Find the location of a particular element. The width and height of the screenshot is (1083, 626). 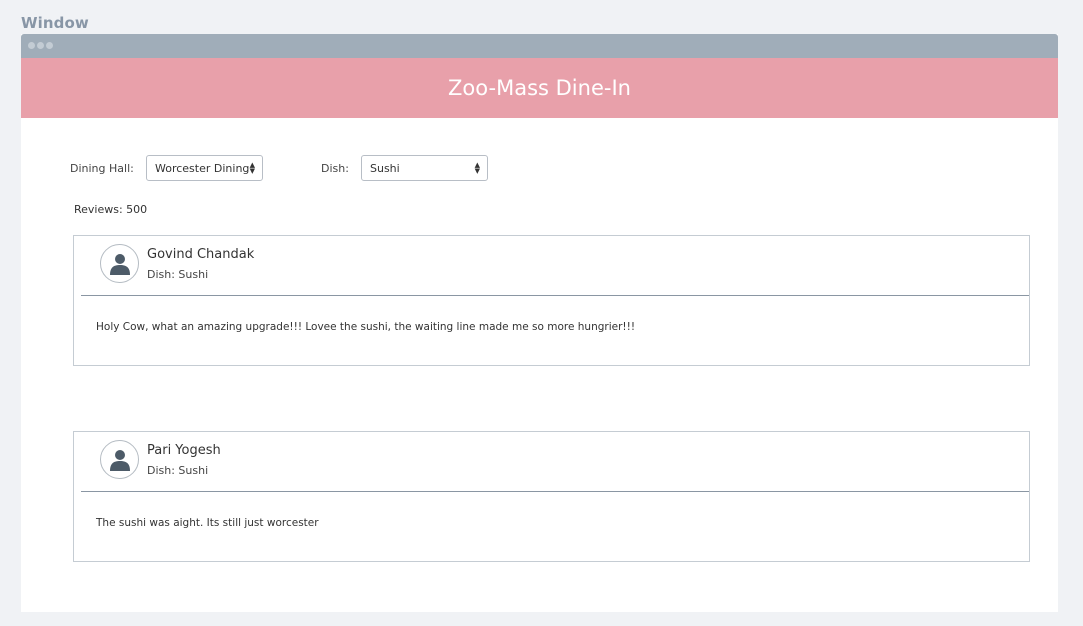

review-card-header: Pari Yogesh Dish: Sushi is located at coordinates (551, 462).